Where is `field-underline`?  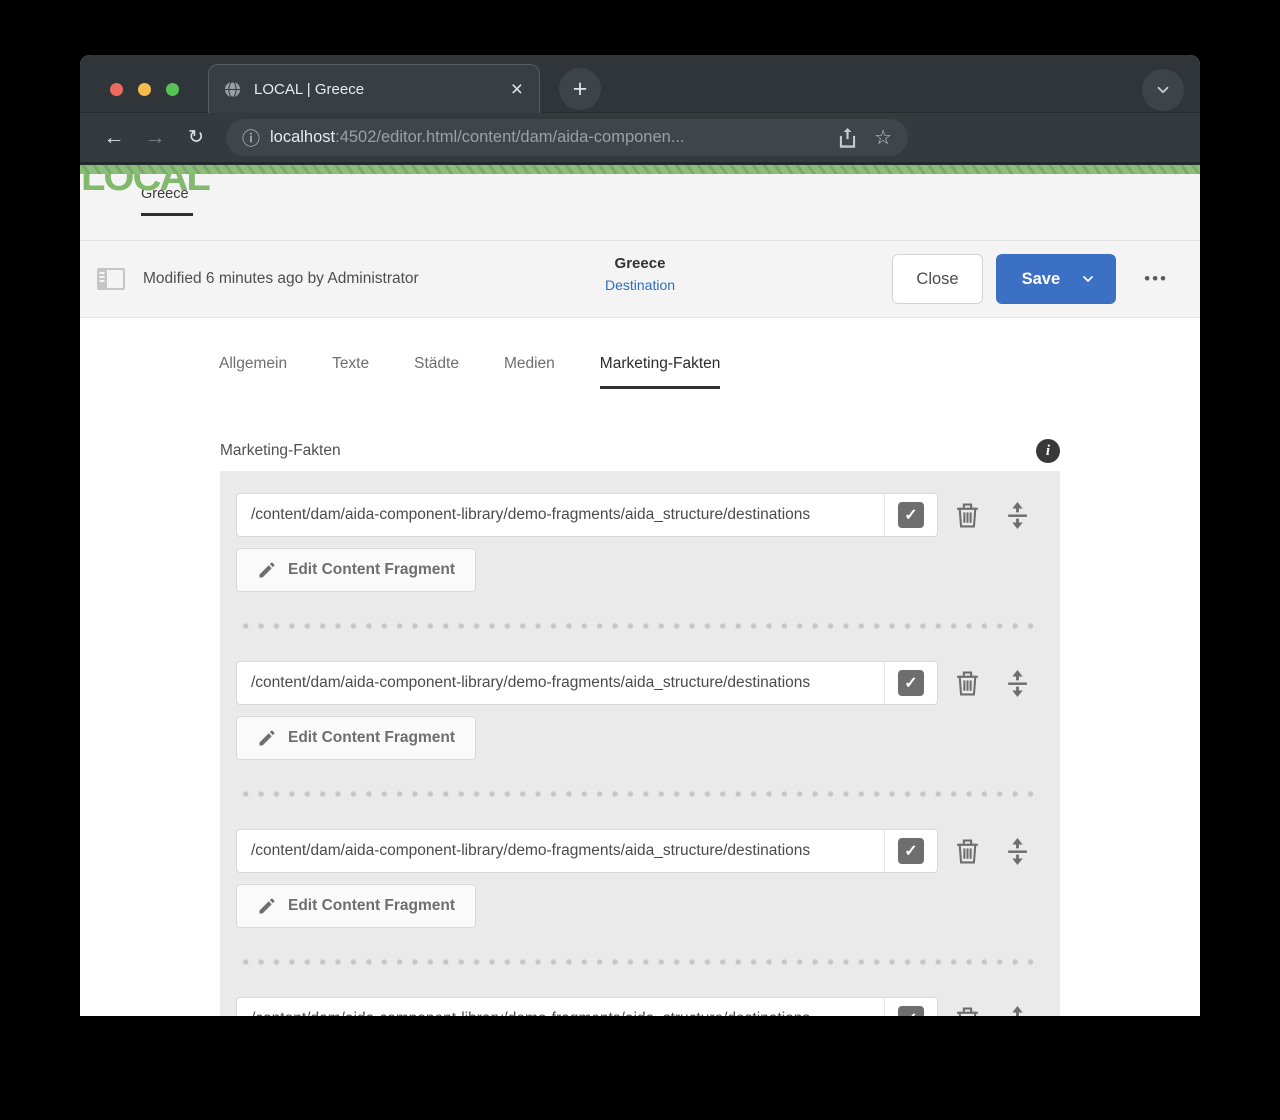
field-underline is located at coordinates (167, 214).